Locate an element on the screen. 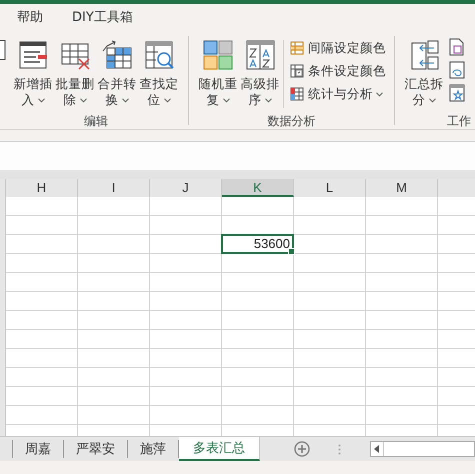  ribbon-button: 随机重 复 is located at coordinates (218, 75).